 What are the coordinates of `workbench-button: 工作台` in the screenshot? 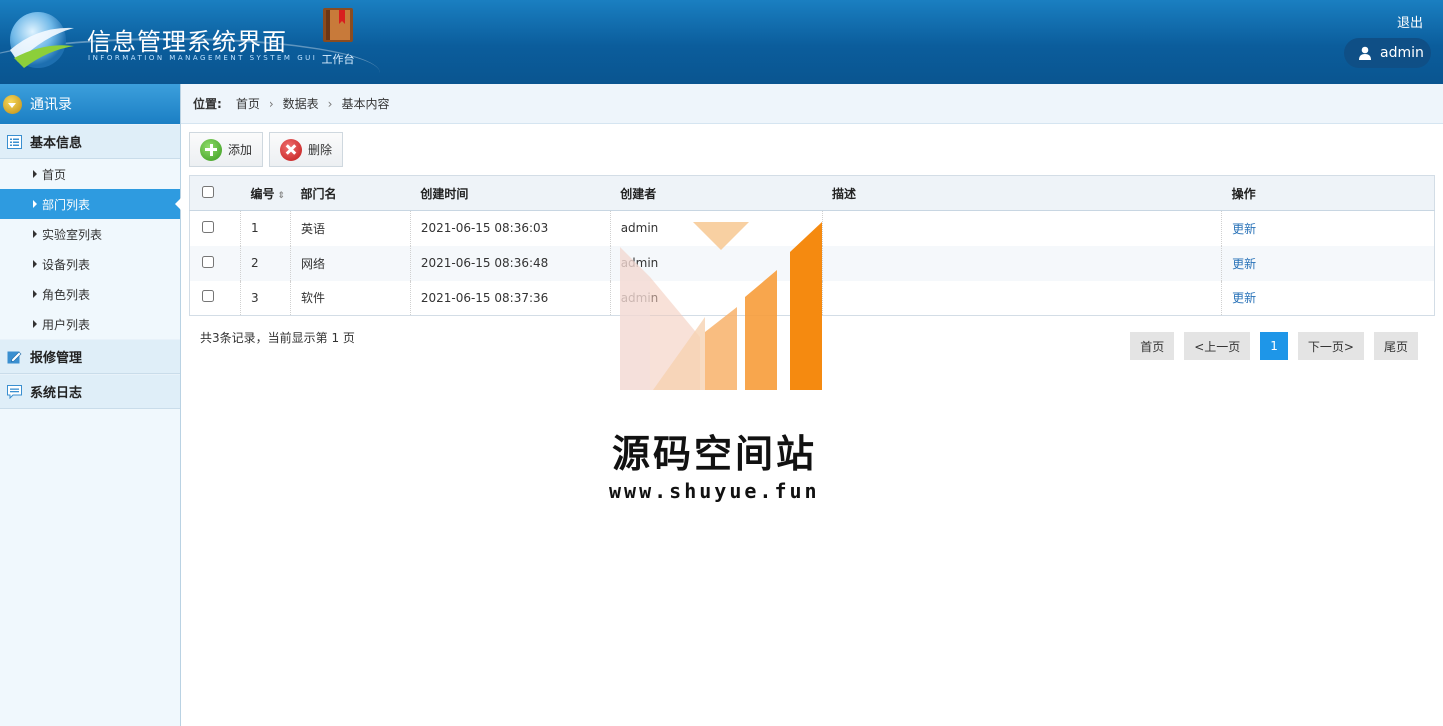 It's located at (338, 36).